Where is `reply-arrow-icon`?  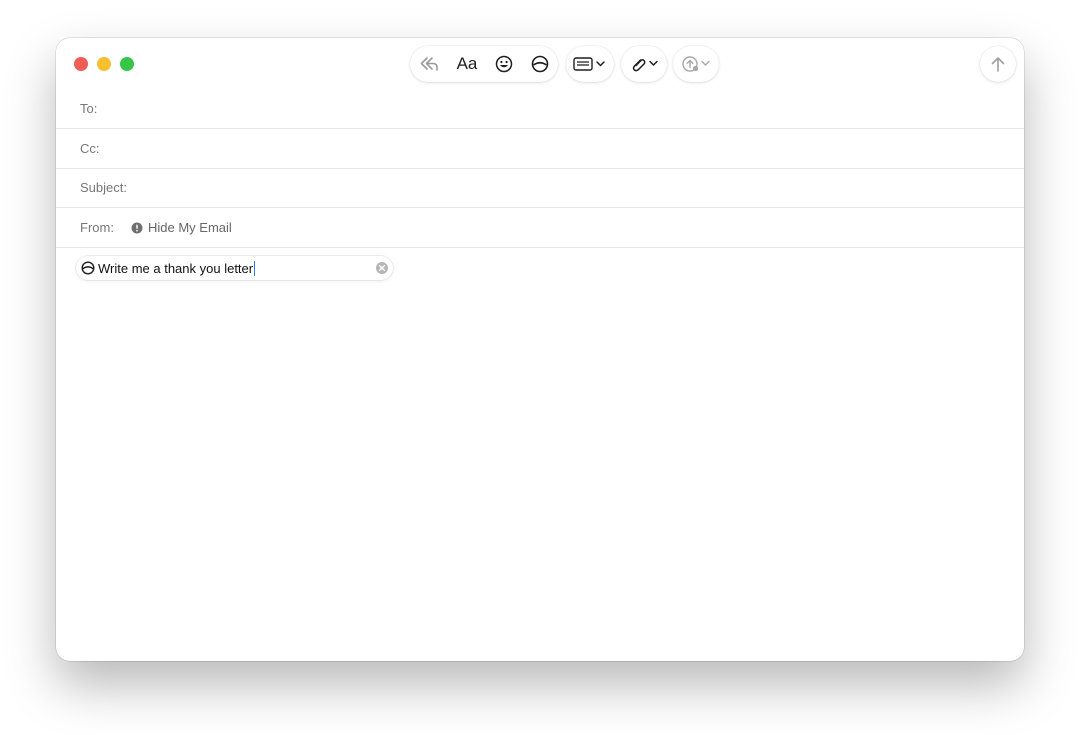 reply-arrow-icon is located at coordinates (429, 64).